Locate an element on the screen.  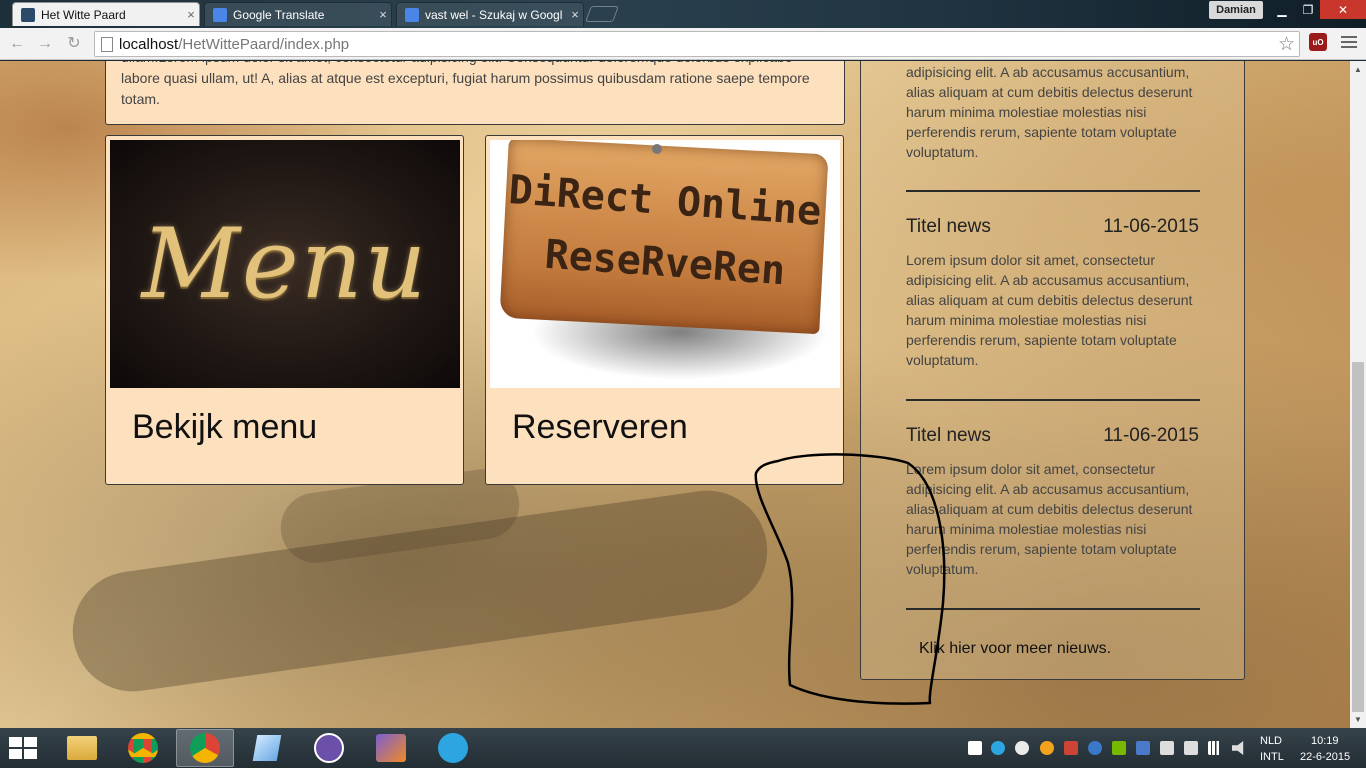
tab-title: Google Translate is located at coordinates (279, 14).